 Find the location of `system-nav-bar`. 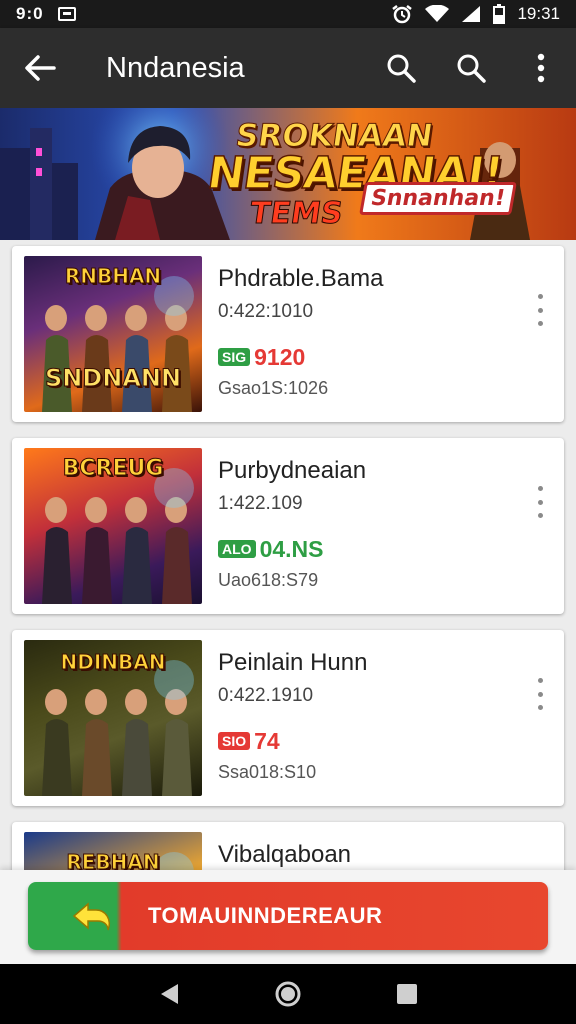

system-nav-bar is located at coordinates (288, 994).